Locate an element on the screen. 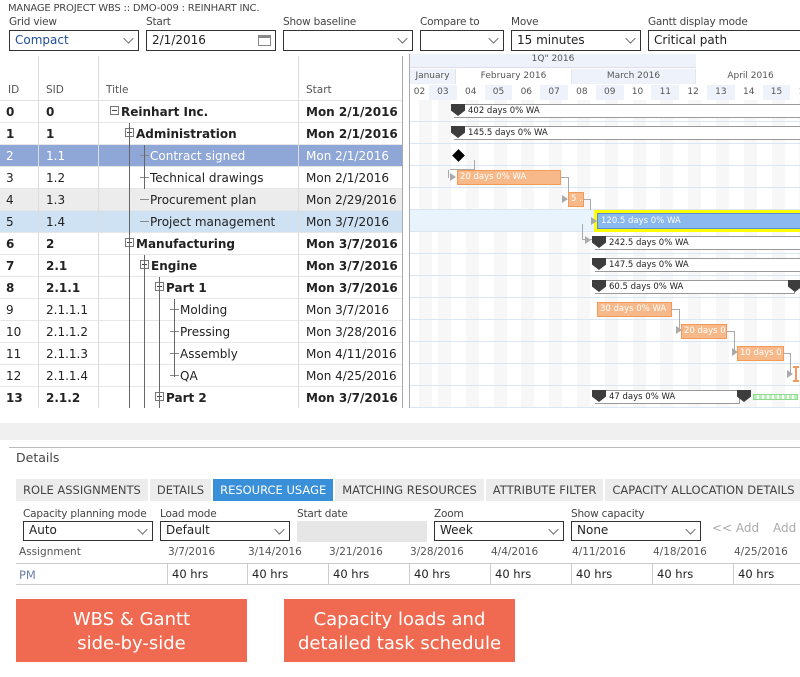 The width and height of the screenshot is (800, 677). cell-id: 13 is located at coordinates (14, 398).